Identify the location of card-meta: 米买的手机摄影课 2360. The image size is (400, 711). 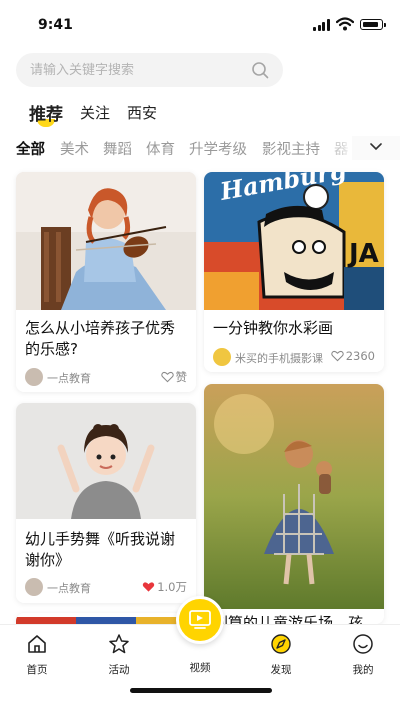
(294, 357).